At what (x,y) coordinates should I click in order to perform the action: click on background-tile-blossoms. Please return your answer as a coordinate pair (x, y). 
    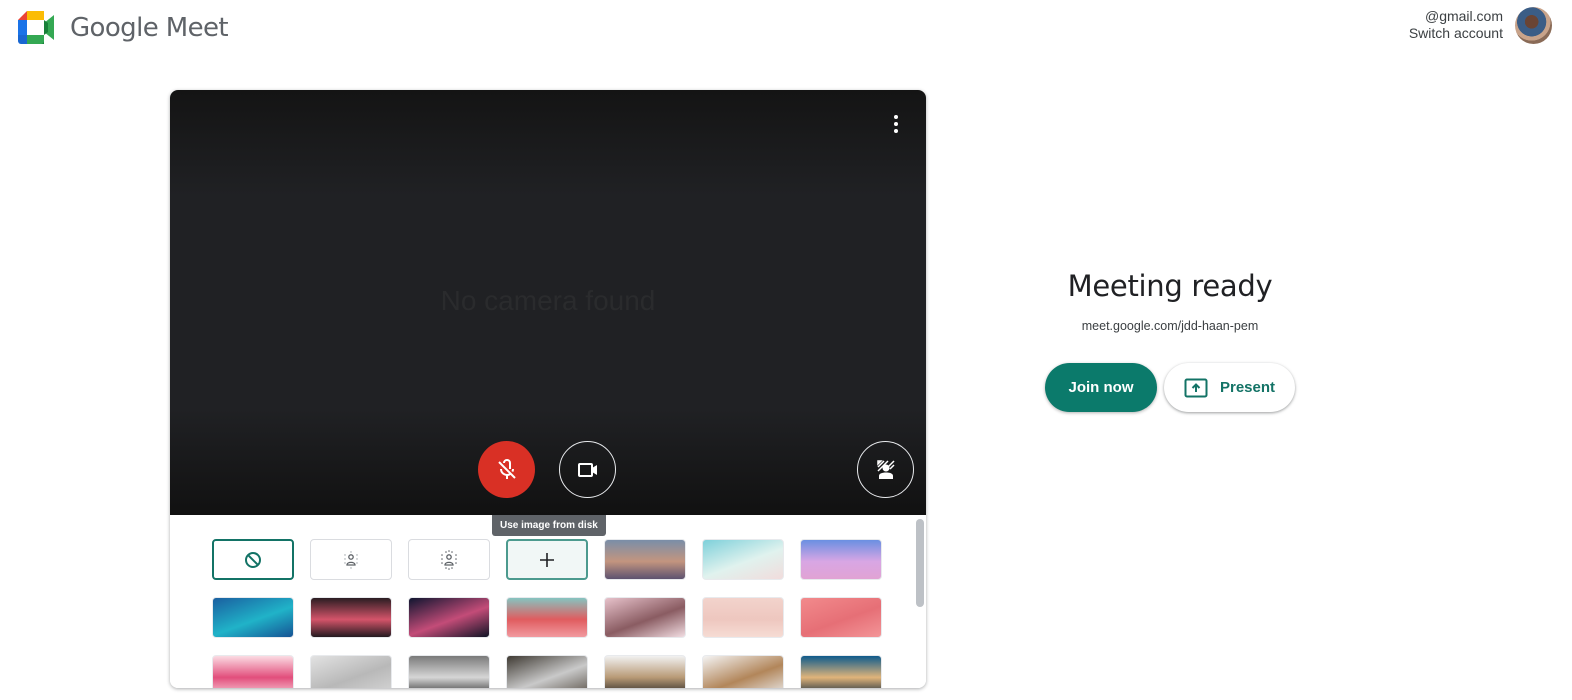
    Looking at the image, I should click on (645, 617).